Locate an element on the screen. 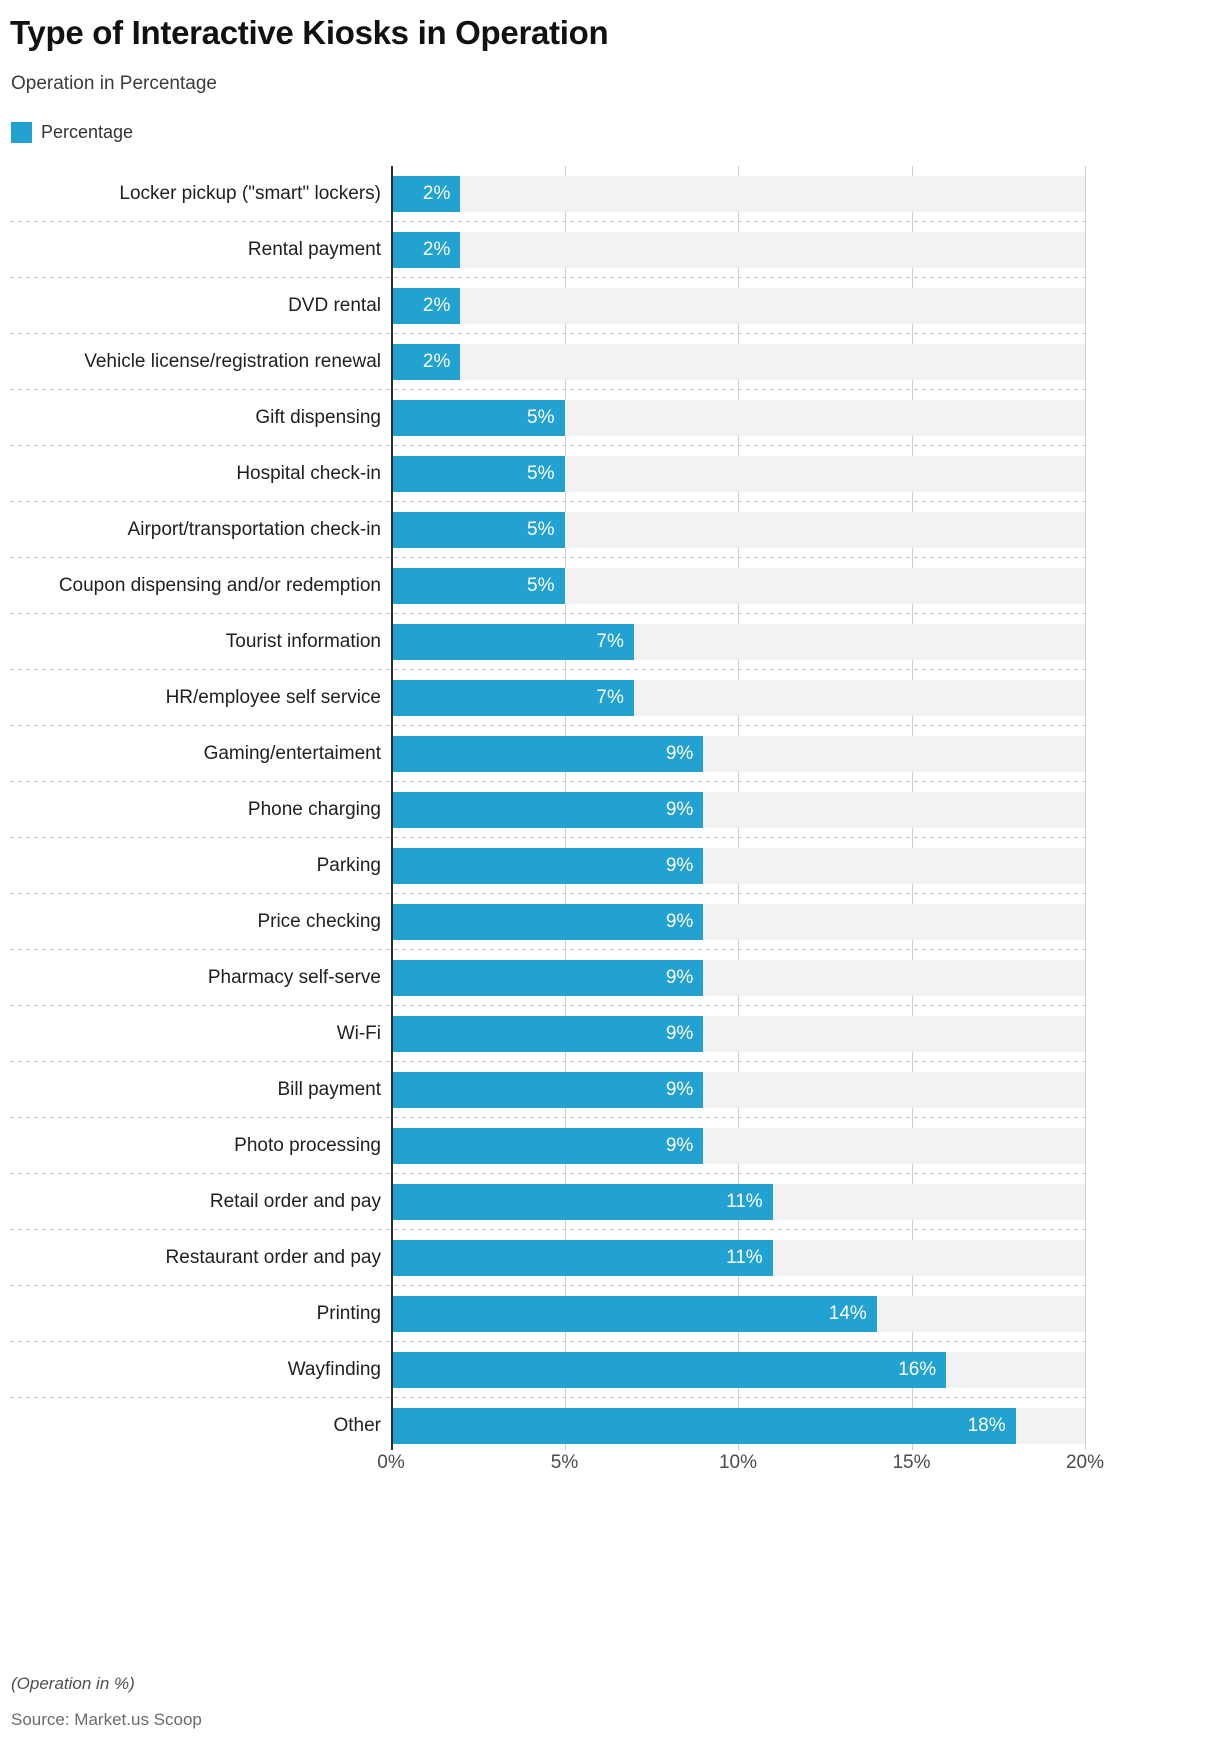  bar-value-label: 14% is located at coordinates (847, 1313).